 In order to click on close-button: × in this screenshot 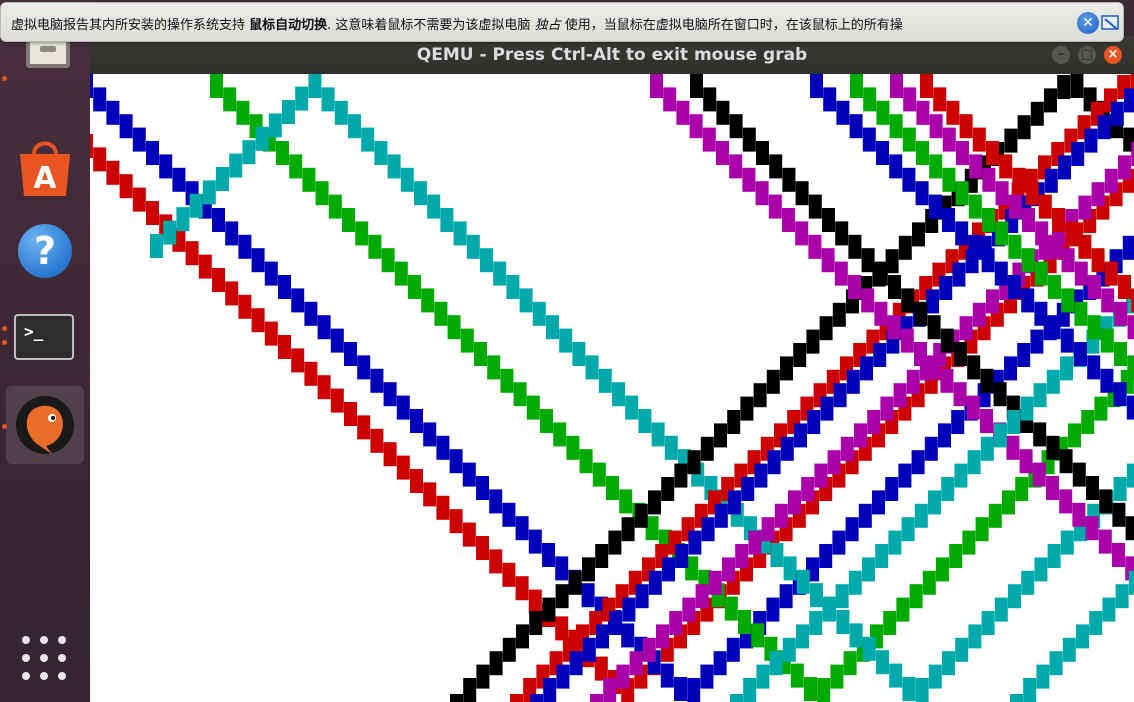, I will do `click(1113, 55)`.